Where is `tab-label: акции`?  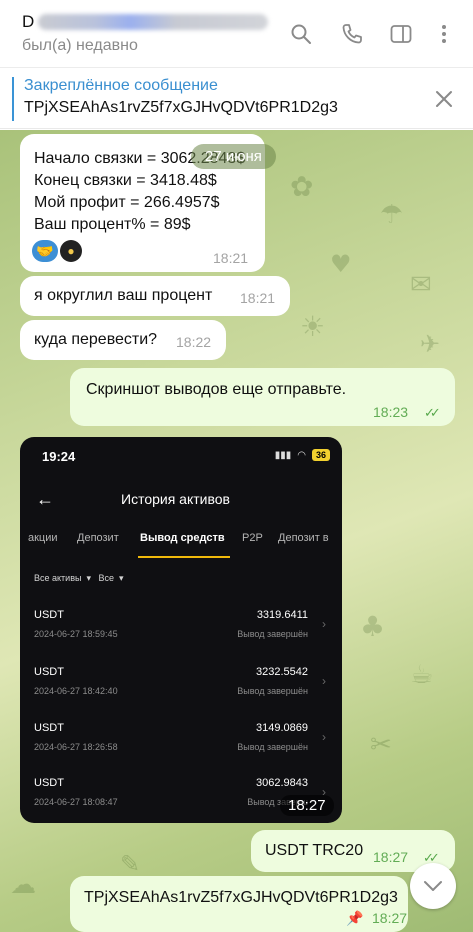
tab-label: акции is located at coordinates (43, 538).